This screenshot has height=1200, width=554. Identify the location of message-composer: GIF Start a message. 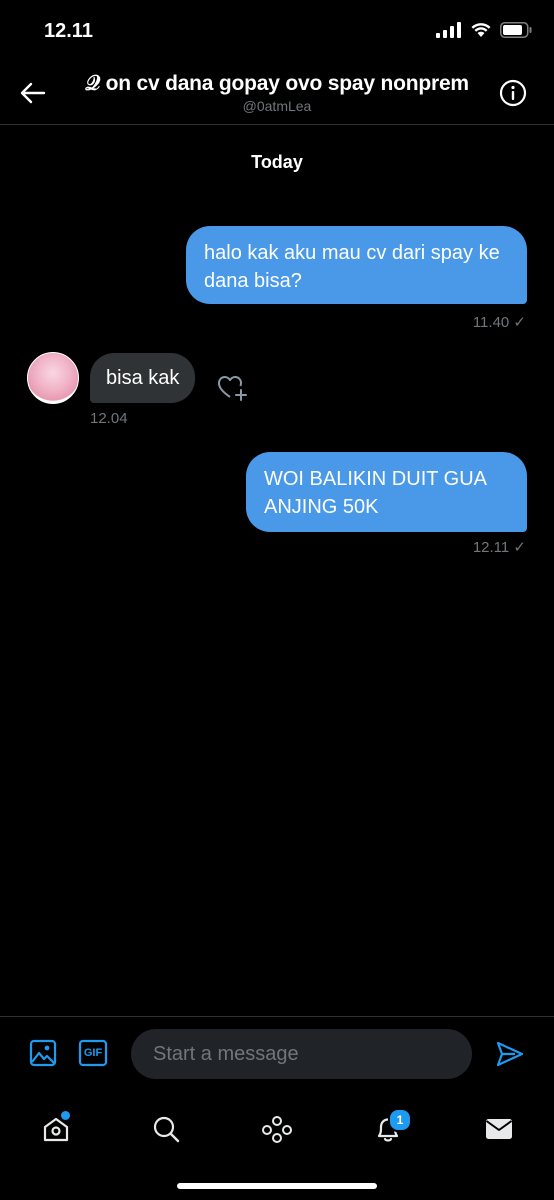
(277, 1056).